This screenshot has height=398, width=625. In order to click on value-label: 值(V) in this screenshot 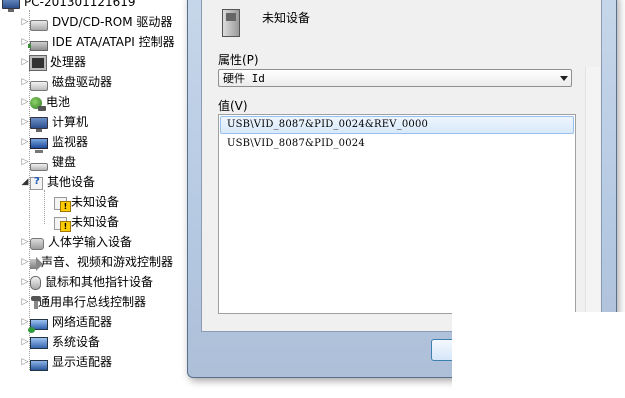, I will do `click(233, 106)`.